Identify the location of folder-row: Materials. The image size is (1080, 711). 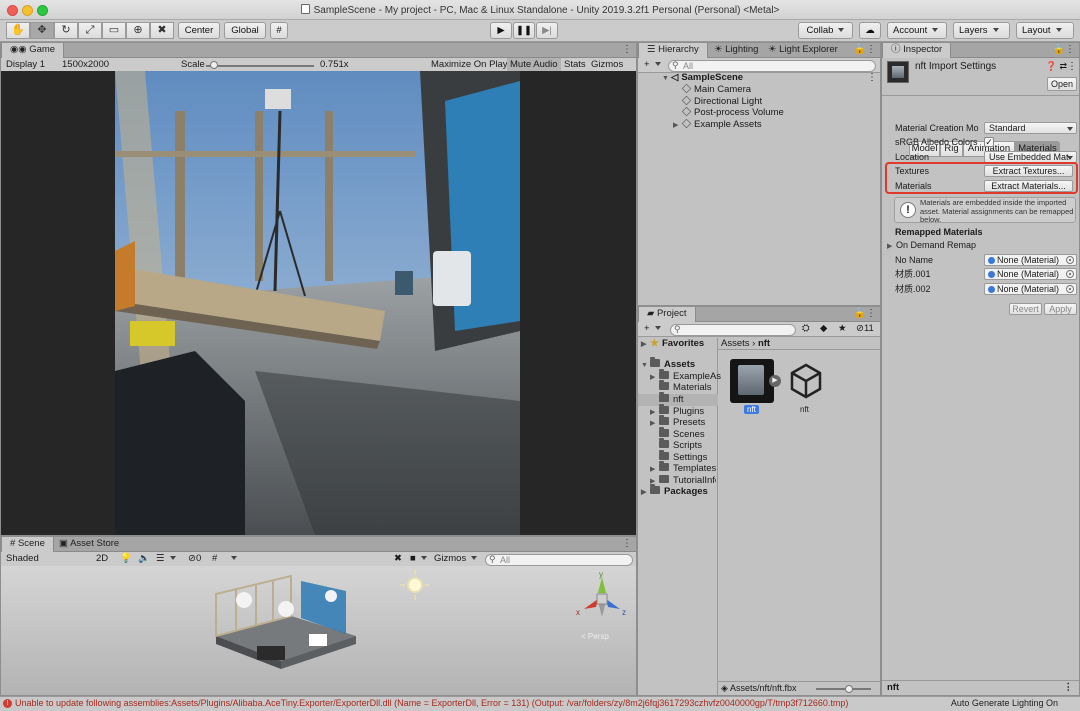
(685, 387).